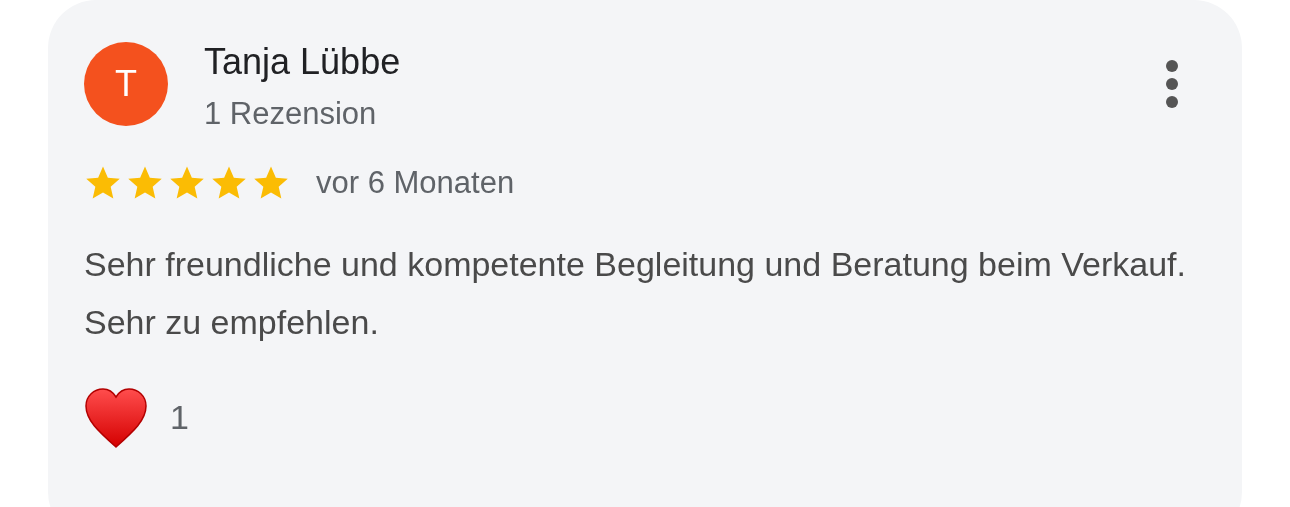 The image size is (1290, 507). I want to click on more-icon, so click(1172, 84).